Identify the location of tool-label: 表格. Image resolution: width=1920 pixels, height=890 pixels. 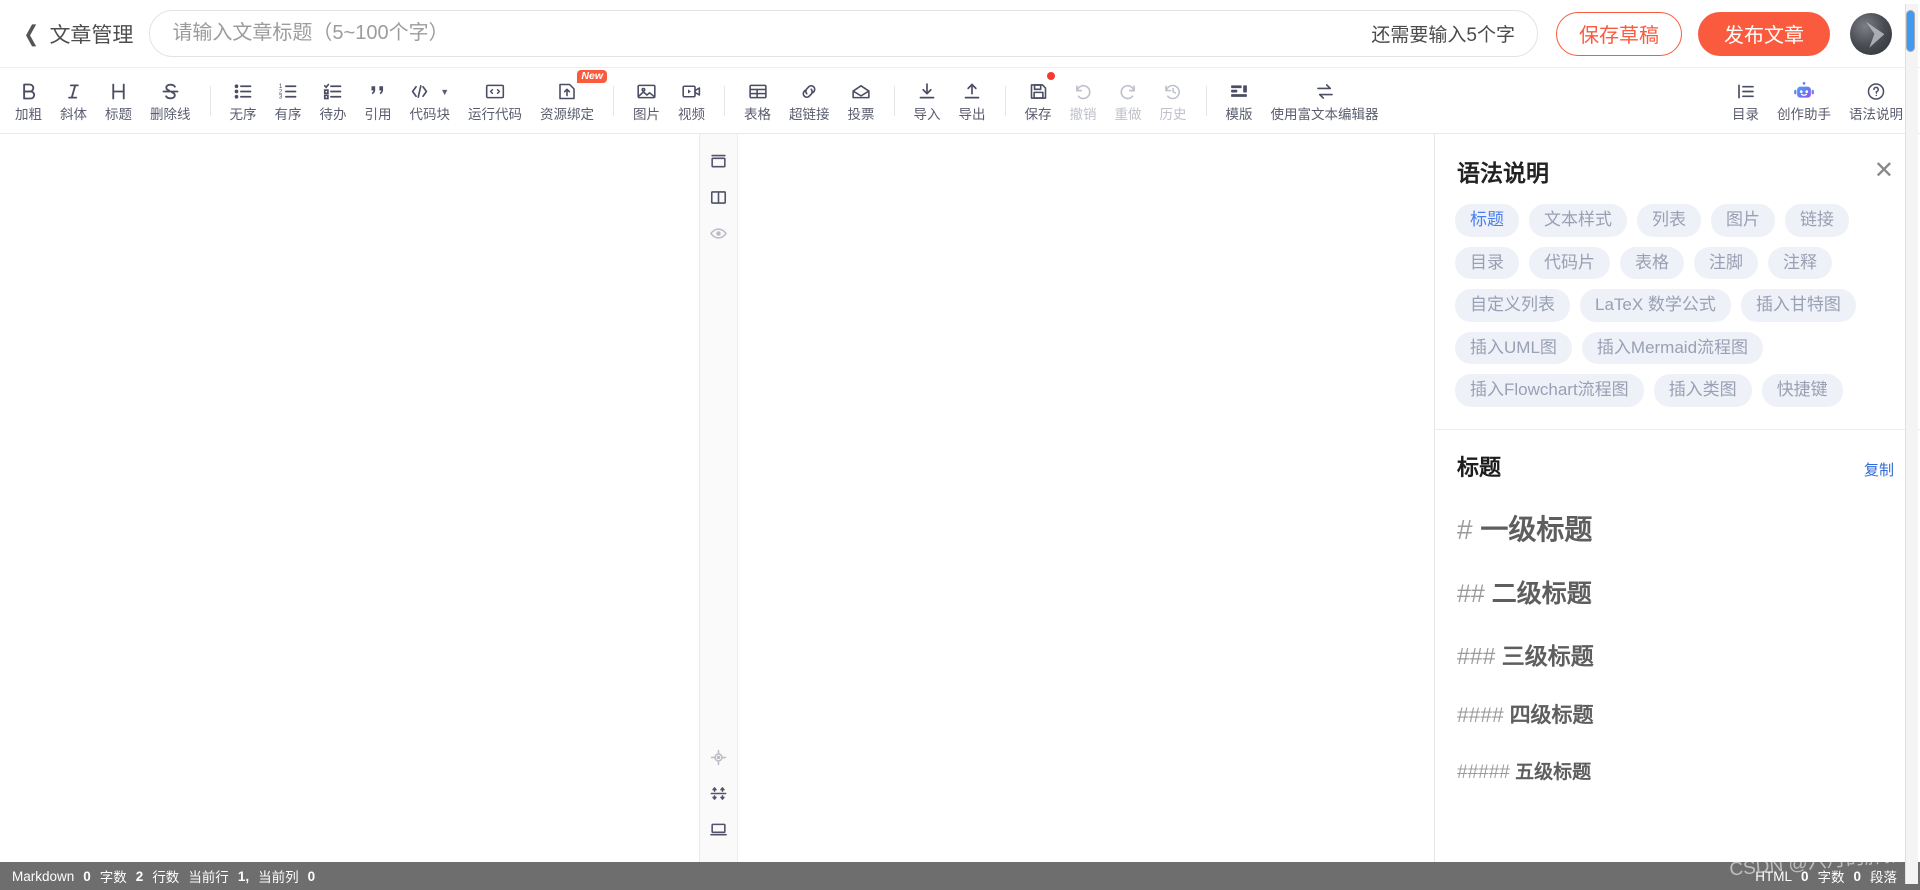
(757, 115).